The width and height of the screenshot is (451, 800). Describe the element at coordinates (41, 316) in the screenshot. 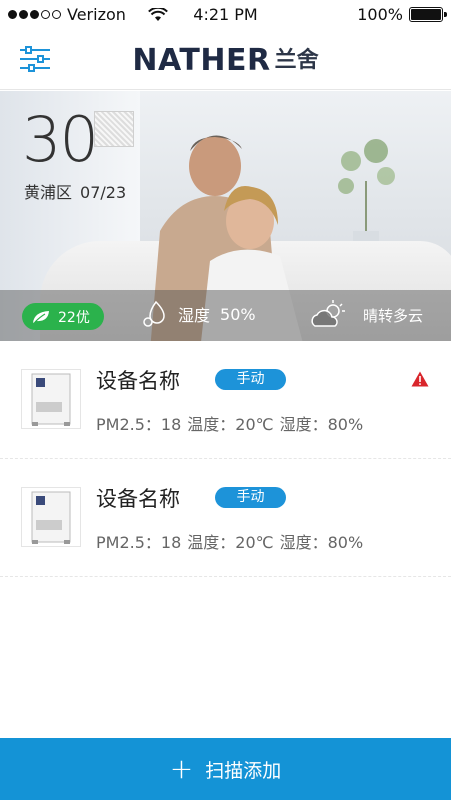

I see `leaf-icon` at that location.